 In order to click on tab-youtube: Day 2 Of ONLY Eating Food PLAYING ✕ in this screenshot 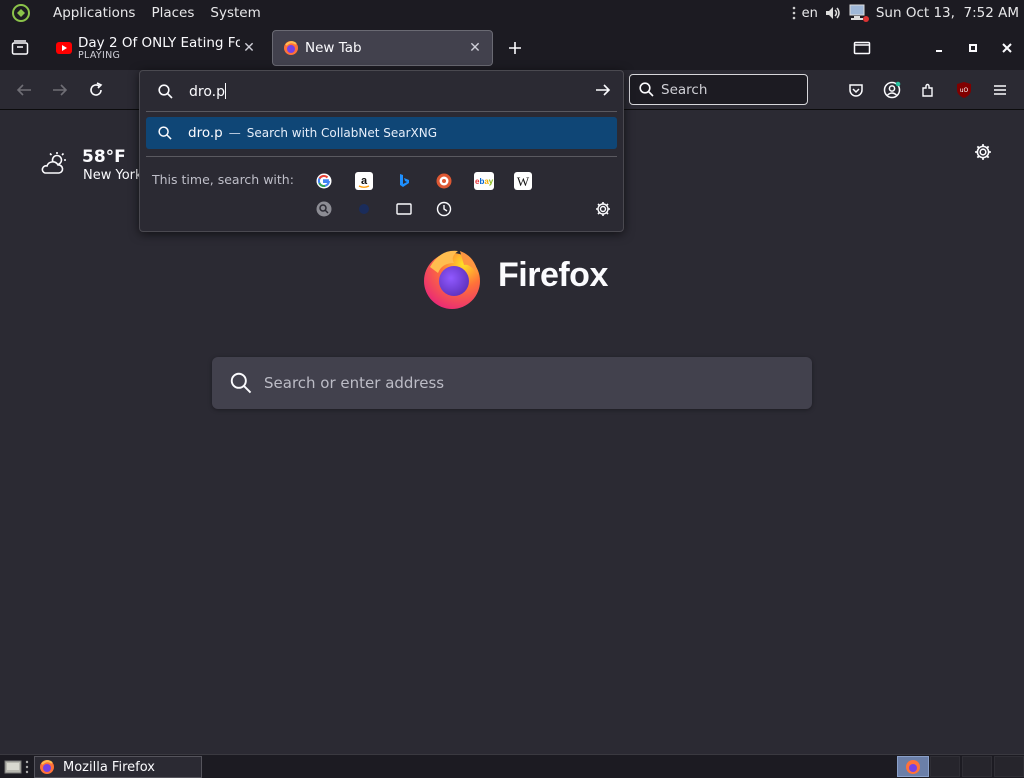, I will do `click(156, 48)`.